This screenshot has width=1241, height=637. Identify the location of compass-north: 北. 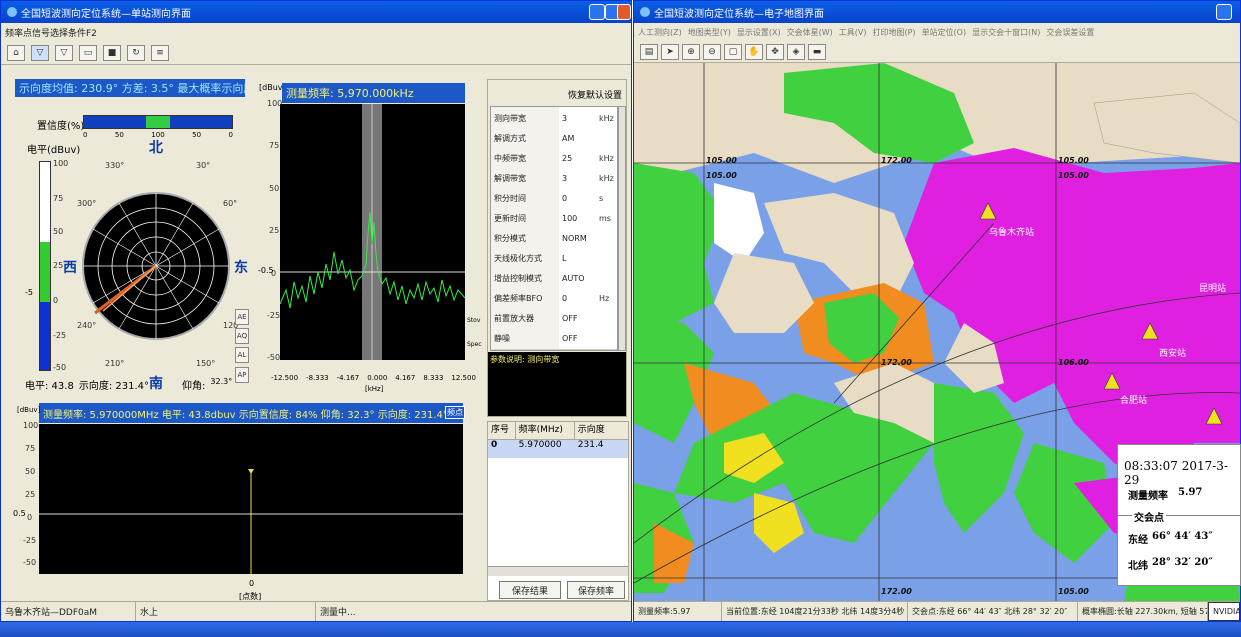
(156, 148).